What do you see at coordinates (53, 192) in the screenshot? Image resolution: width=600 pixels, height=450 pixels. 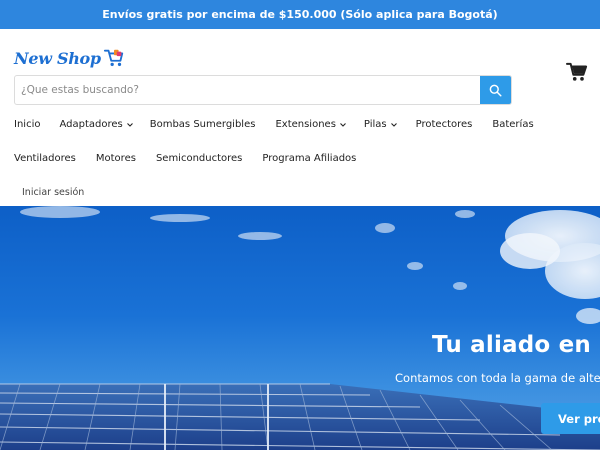 I see `login-link: Iniciar sesión` at bounding box center [53, 192].